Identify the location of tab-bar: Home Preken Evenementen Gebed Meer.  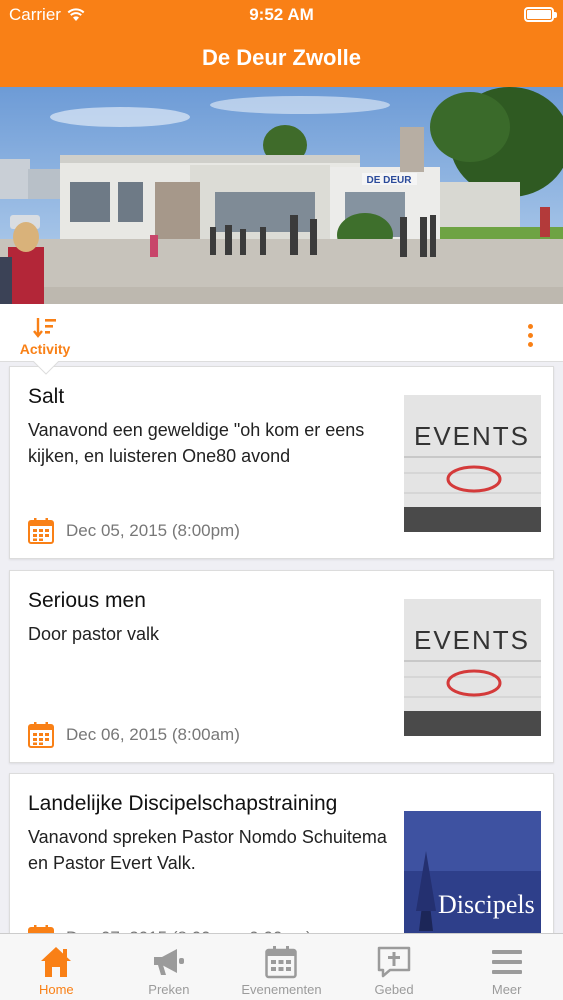
(281, 966).